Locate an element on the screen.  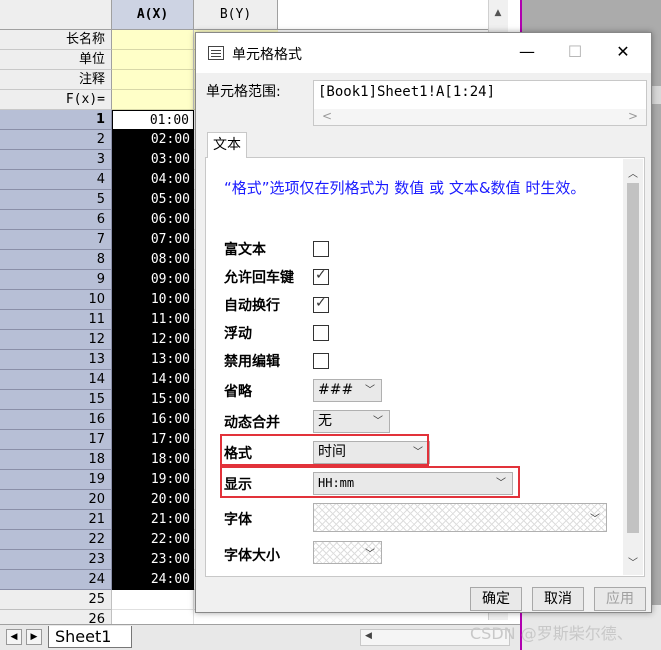
sheet-corner is located at coordinates (56, 15).